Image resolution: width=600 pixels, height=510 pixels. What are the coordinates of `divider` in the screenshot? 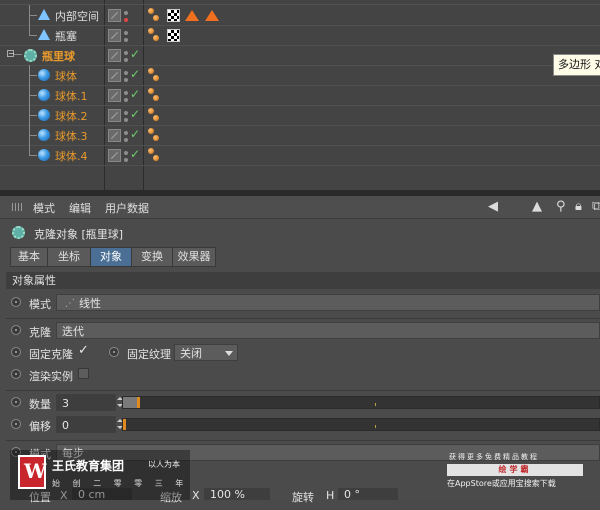 It's located at (303, 318).